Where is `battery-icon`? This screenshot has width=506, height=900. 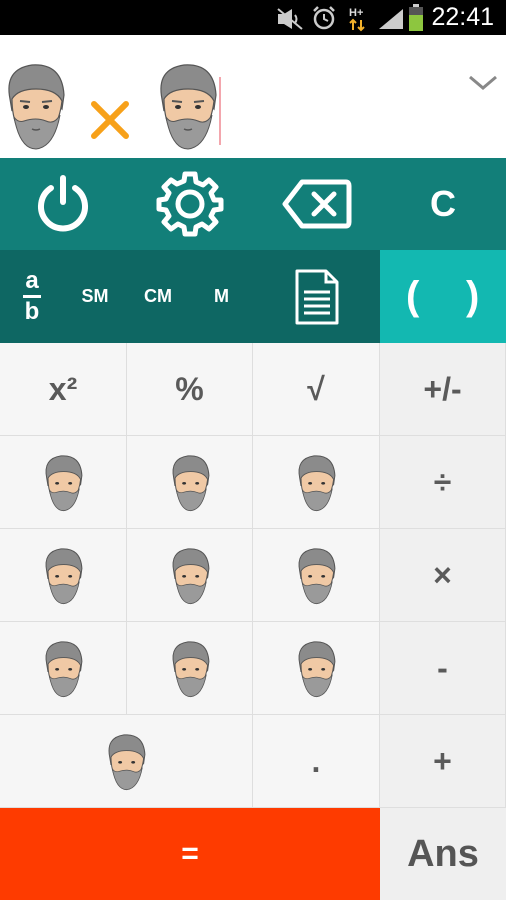 battery-icon is located at coordinates (416, 17).